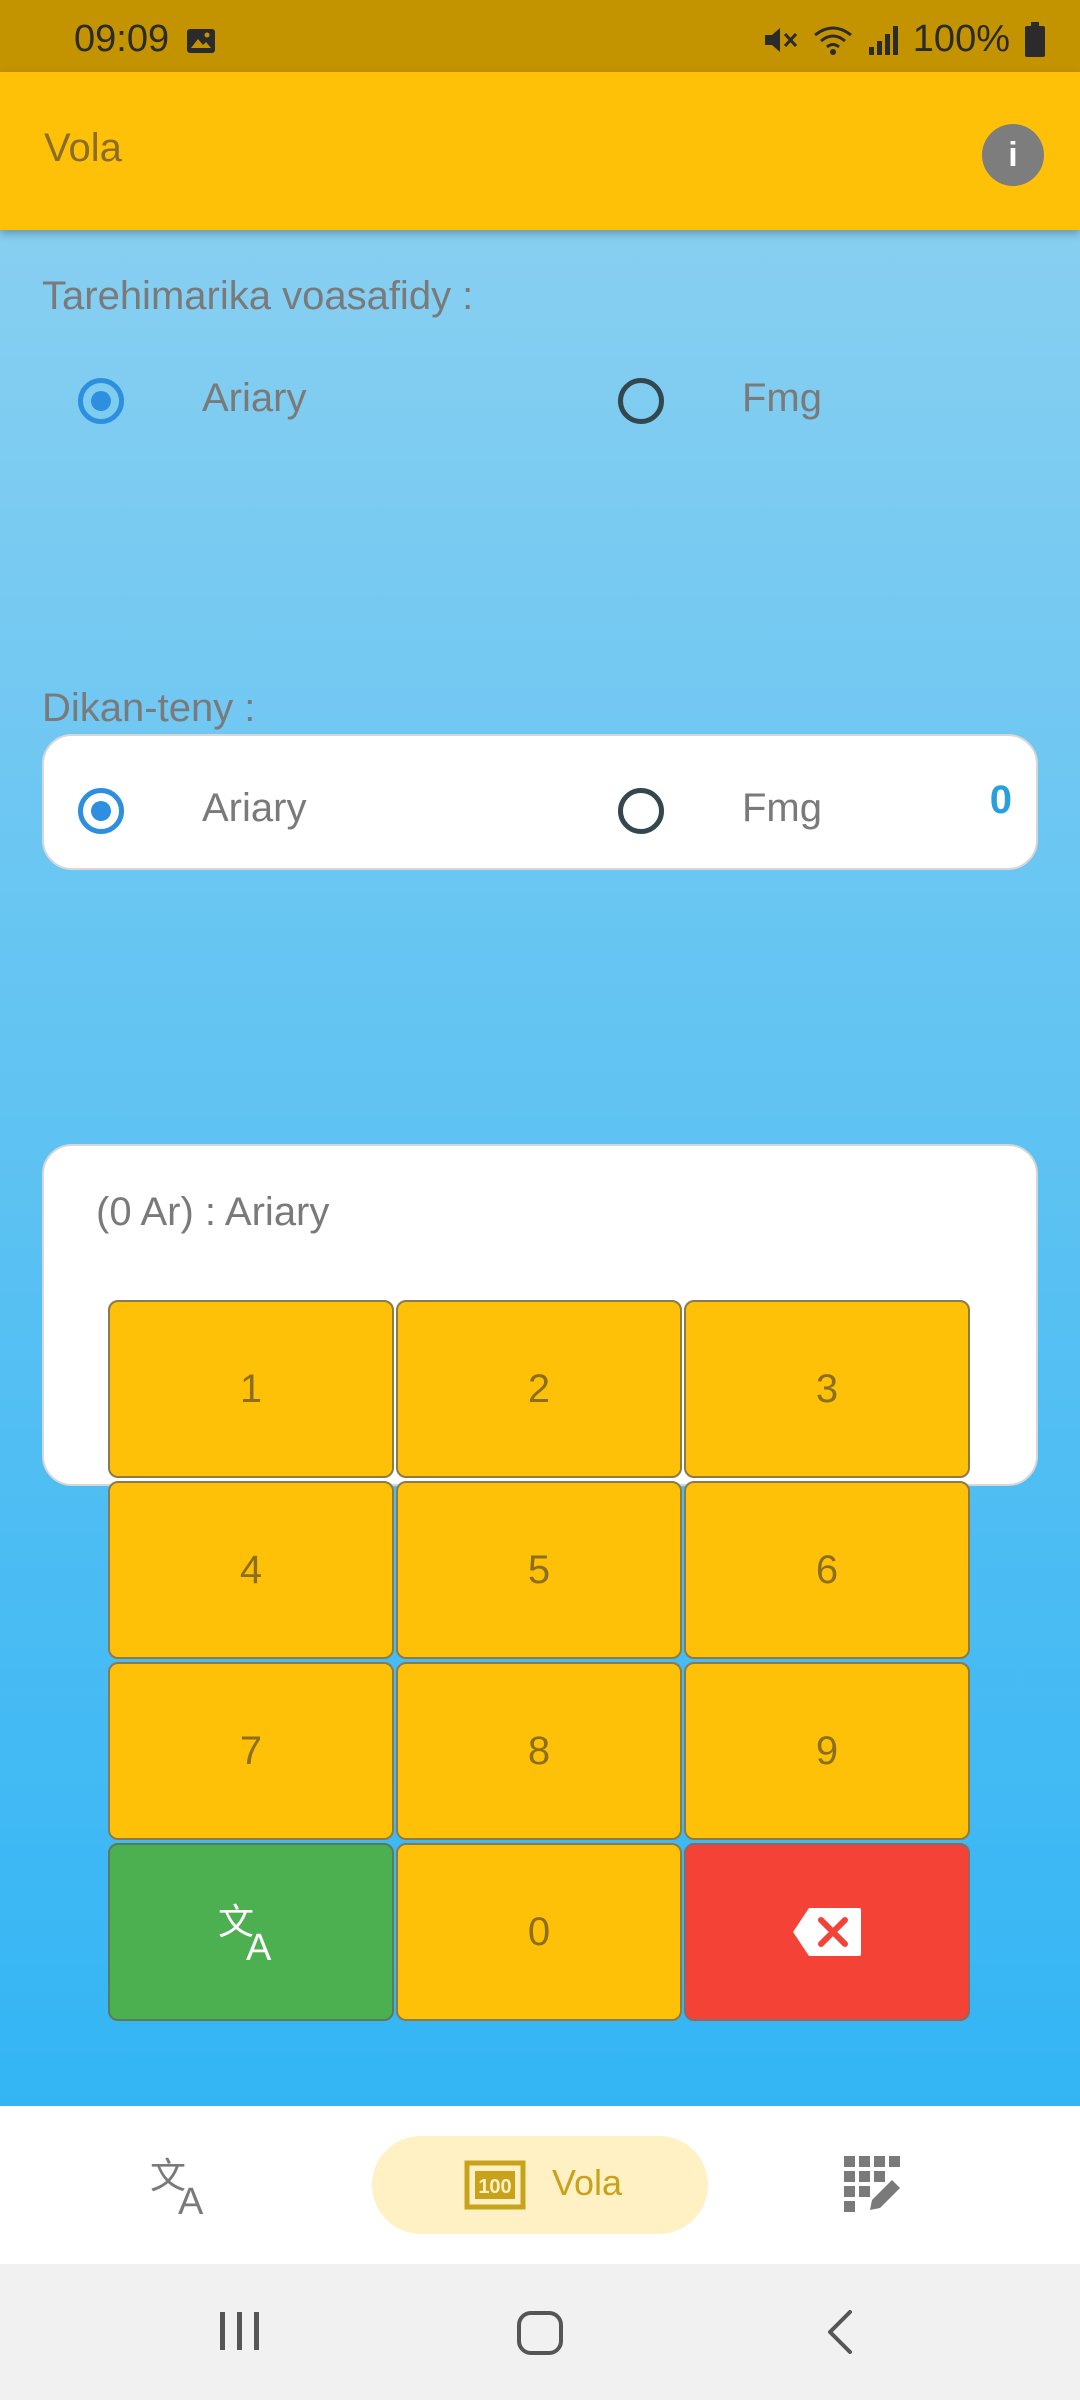 The width and height of the screenshot is (1080, 2400). Describe the element at coordinates (254, 808) in the screenshot. I see `target-radio-ariary-label: Ariary` at that location.